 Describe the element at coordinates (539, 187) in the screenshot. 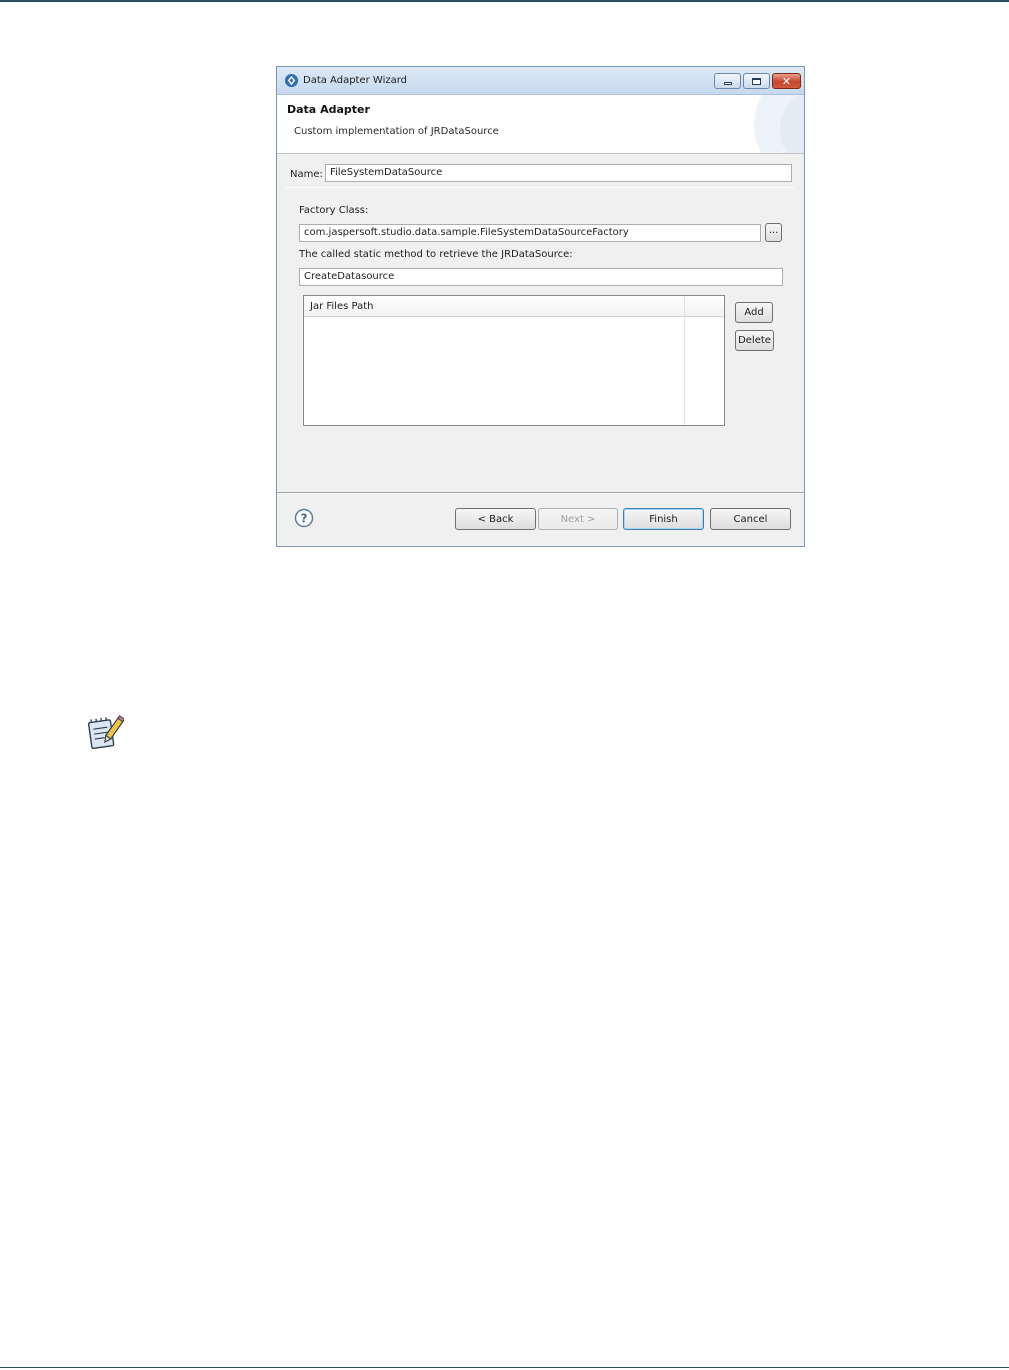

I see `name-separator` at that location.